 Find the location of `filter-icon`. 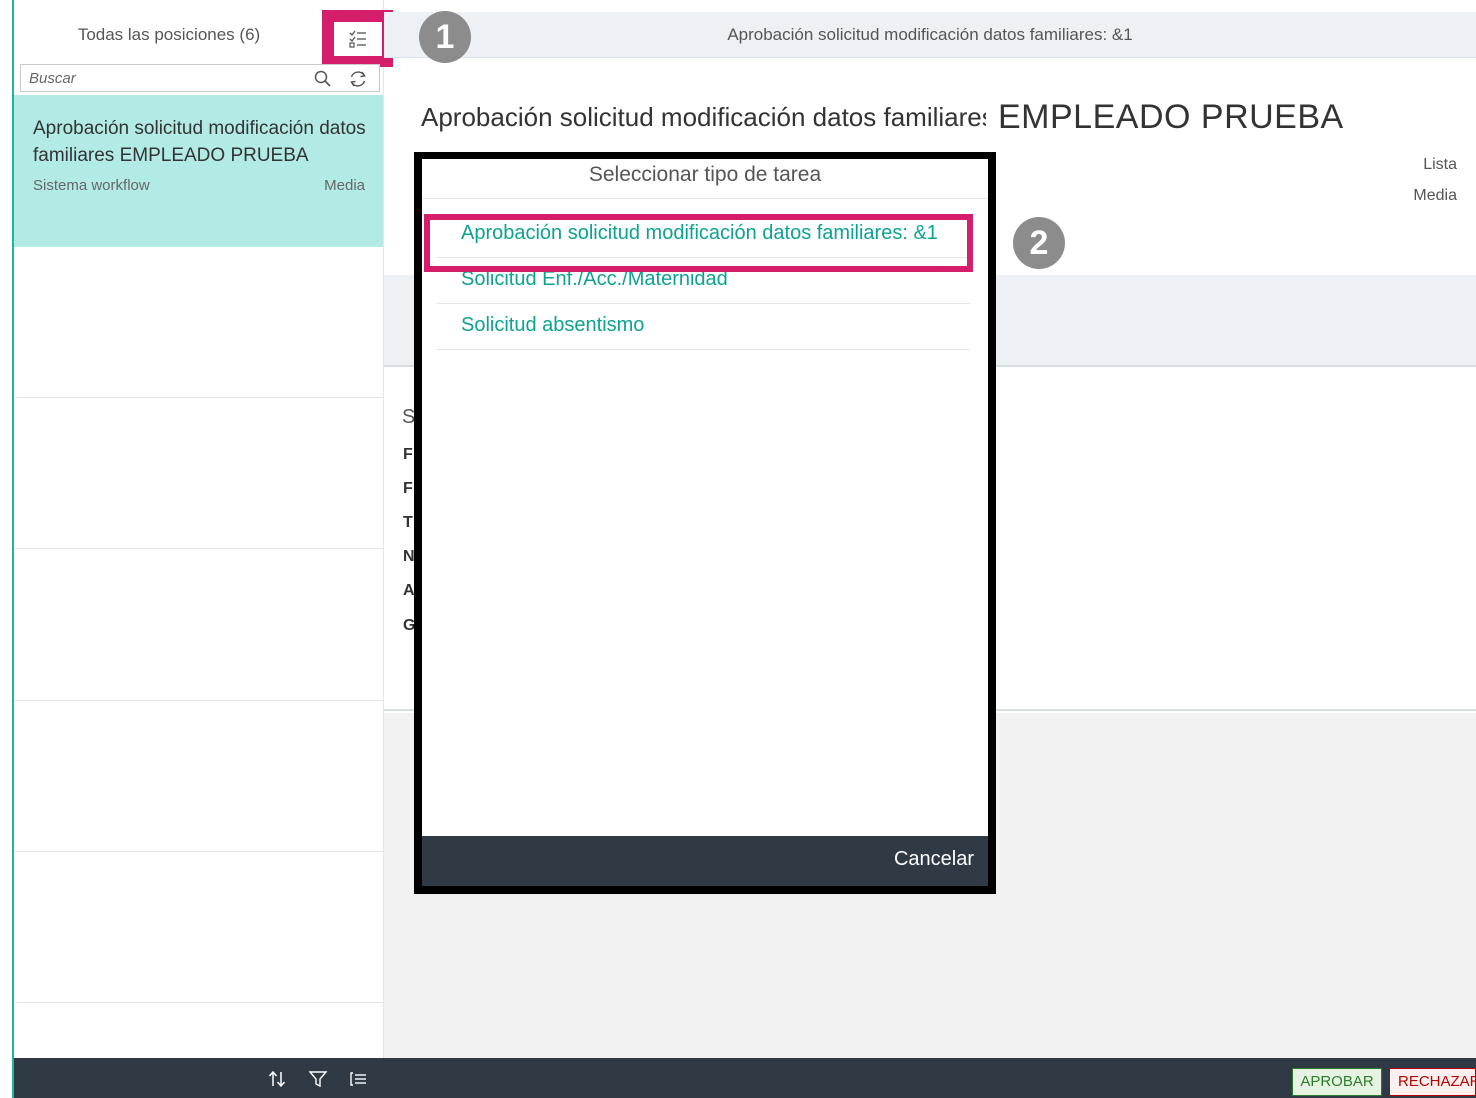

filter-icon is located at coordinates (318, 1079).